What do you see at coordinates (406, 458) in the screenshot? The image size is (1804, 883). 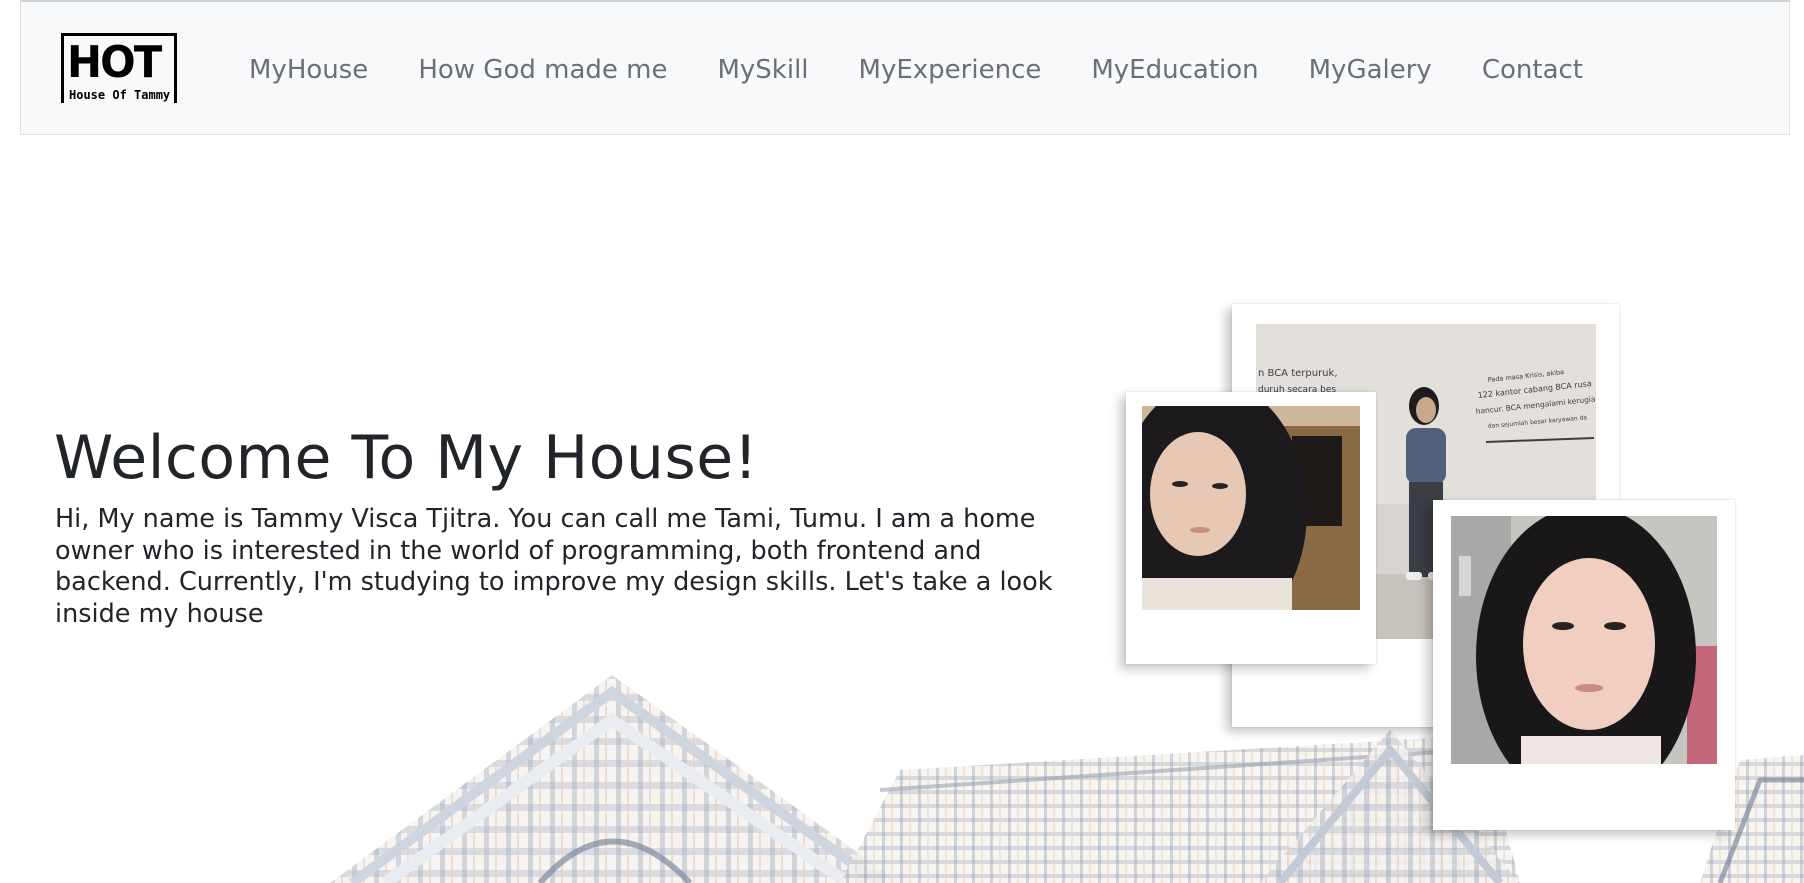 I see `hero-title: Welcome To My House!` at bounding box center [406, 458].